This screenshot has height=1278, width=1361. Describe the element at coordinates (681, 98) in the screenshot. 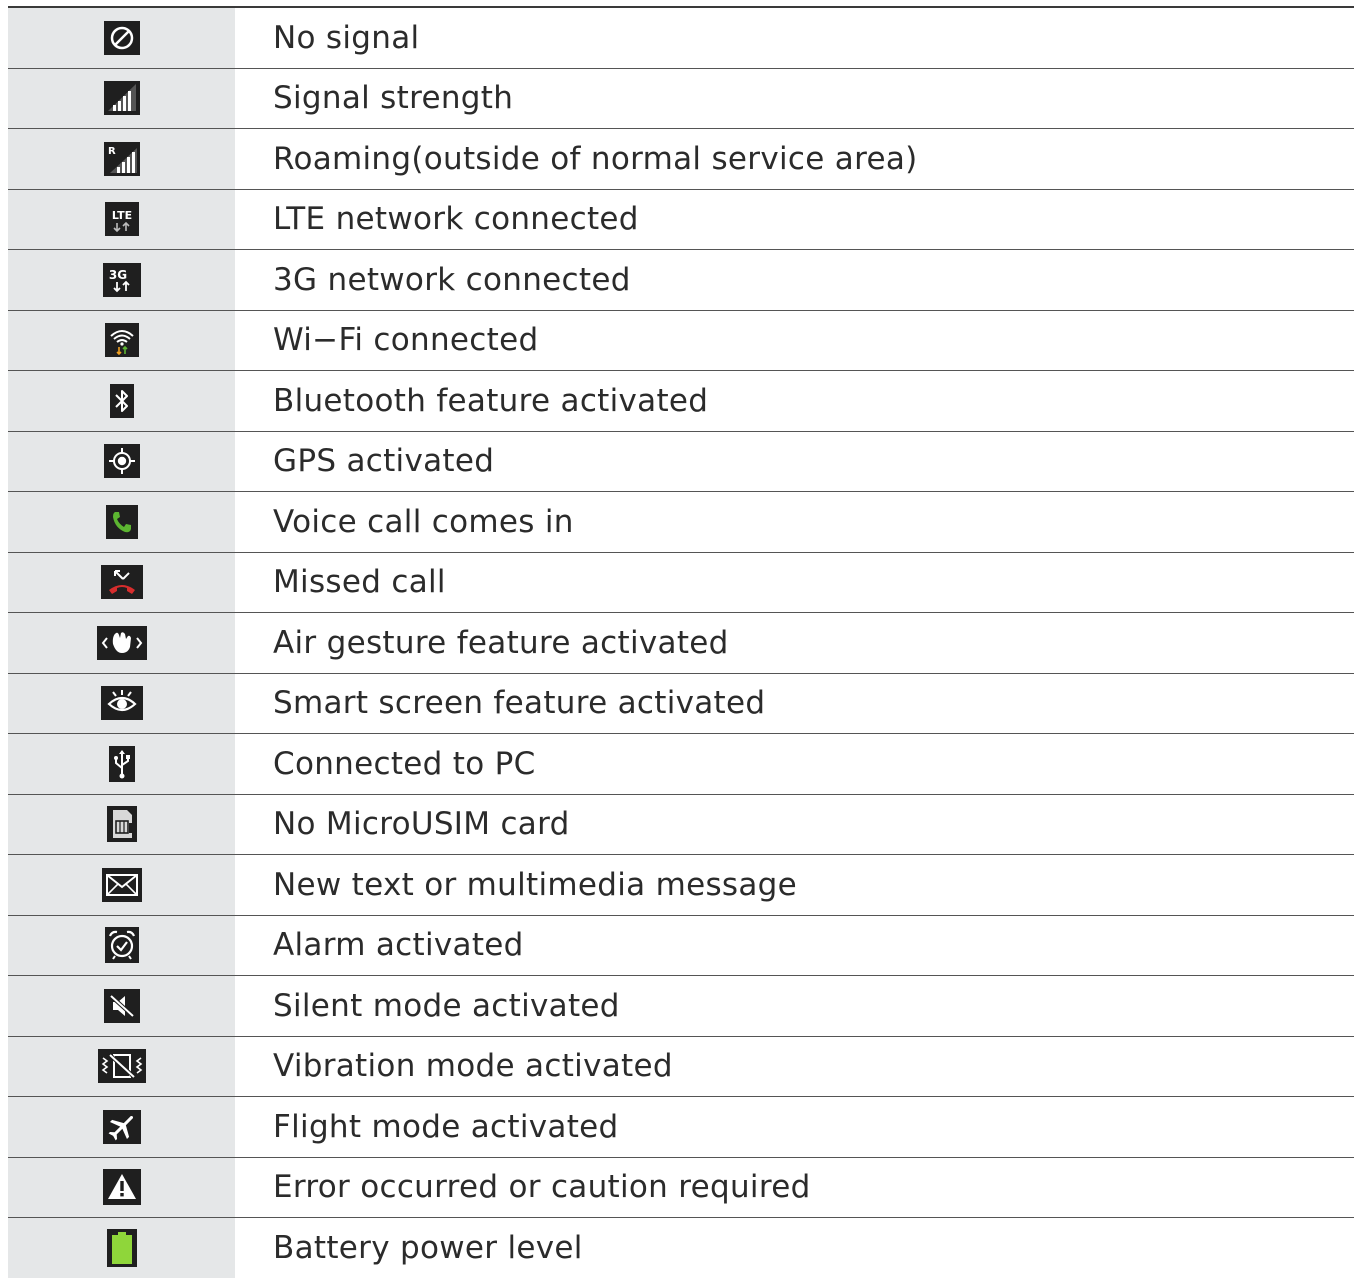

I see `table-row: Signal strength` at that location.